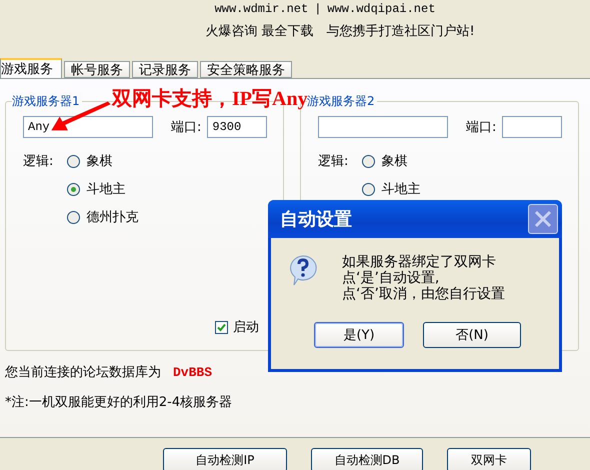 This screenshot has width=590, height=470. Describe the element at coordinates (543, 219) in the screenshot. I see `close-icon` at that location.